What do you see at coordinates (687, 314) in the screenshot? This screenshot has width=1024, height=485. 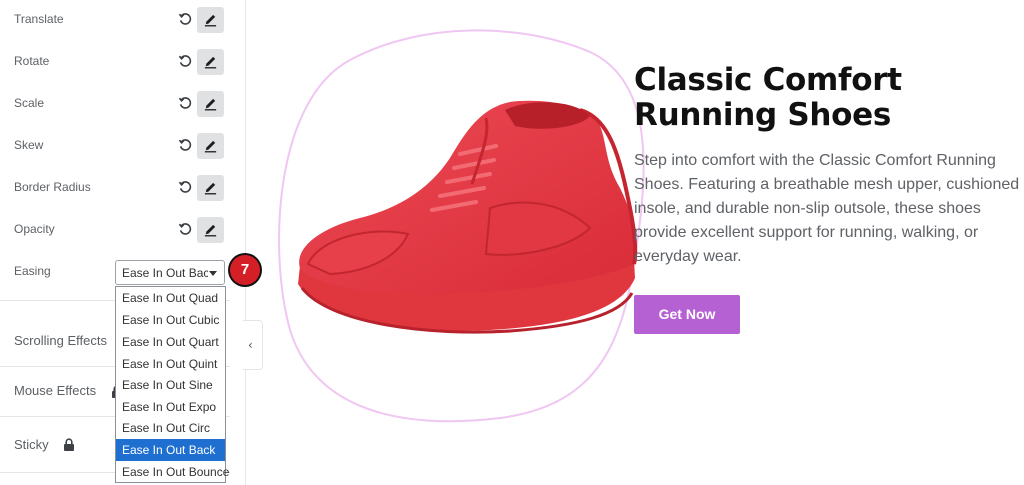 I see `get-now-button: Get Now` at bounding box center [687, 314].